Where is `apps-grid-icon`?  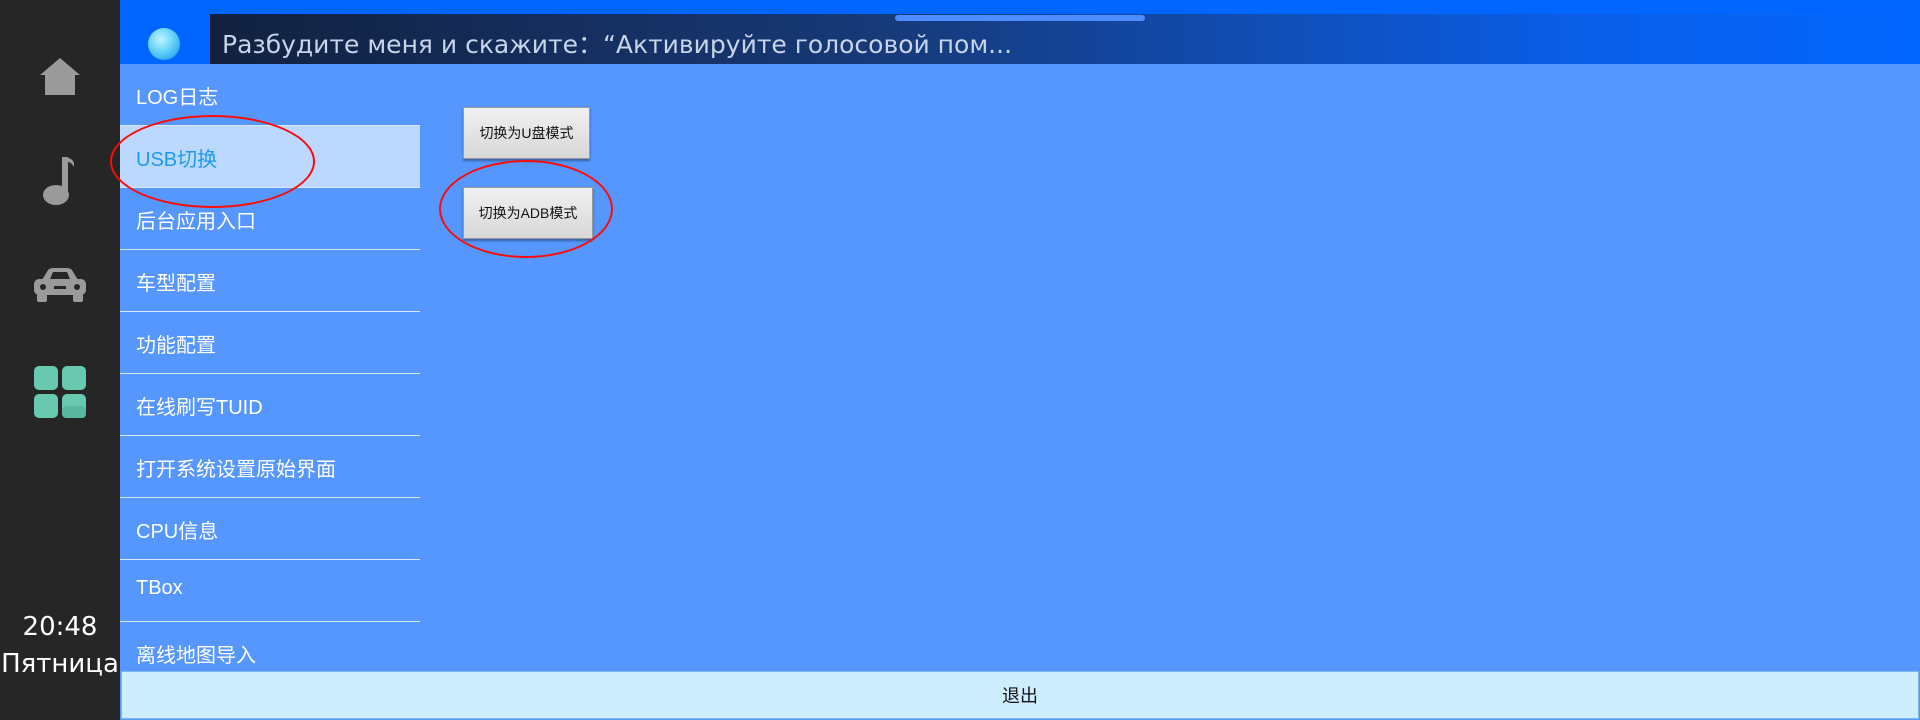 apps-grid-icon is located at coordinates (60, 392).